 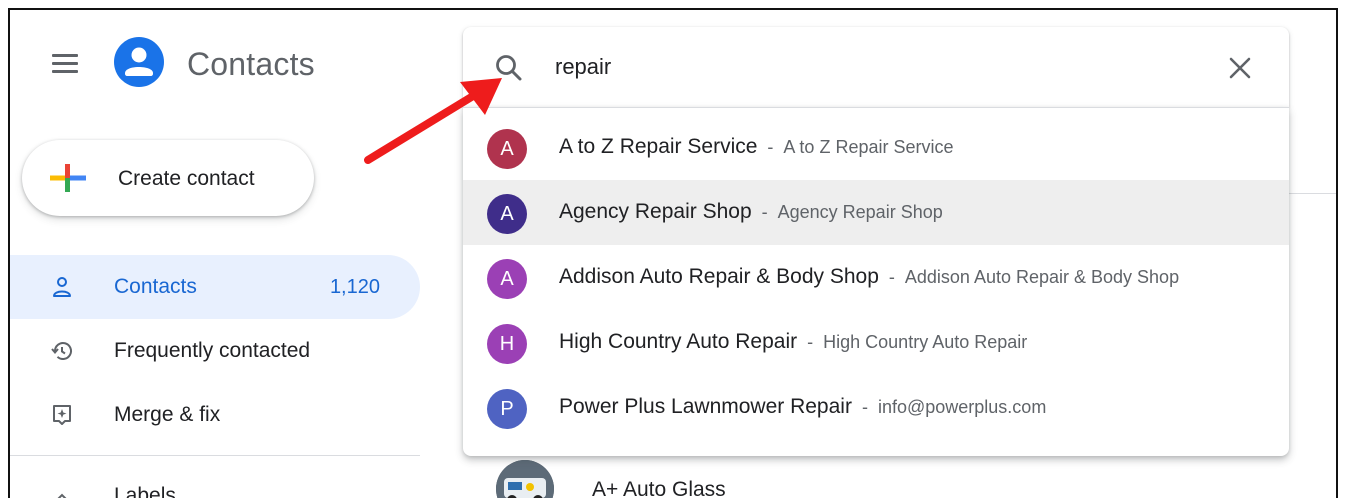 I want to click on result-label: Agency Repair Shop - Agency Repair Shop, so click(x=751, y=212).